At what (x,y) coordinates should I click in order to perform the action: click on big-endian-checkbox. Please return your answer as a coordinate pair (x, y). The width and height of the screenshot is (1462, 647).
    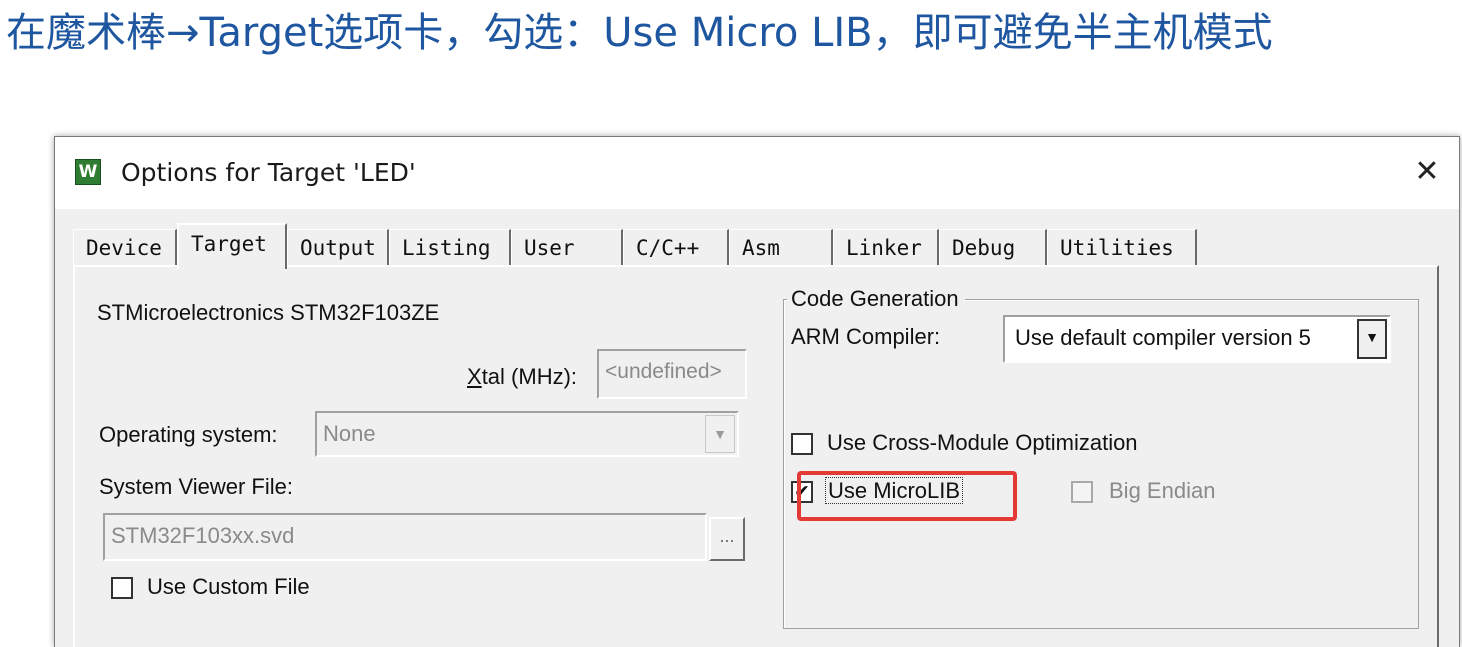
    Looking at the image, I should click on (1082, 492).